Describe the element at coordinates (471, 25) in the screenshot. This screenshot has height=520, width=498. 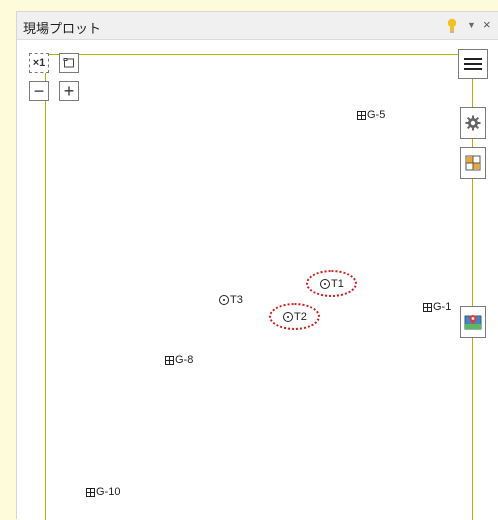
I see `dropdown-arrow-icon: ▼` at that location.